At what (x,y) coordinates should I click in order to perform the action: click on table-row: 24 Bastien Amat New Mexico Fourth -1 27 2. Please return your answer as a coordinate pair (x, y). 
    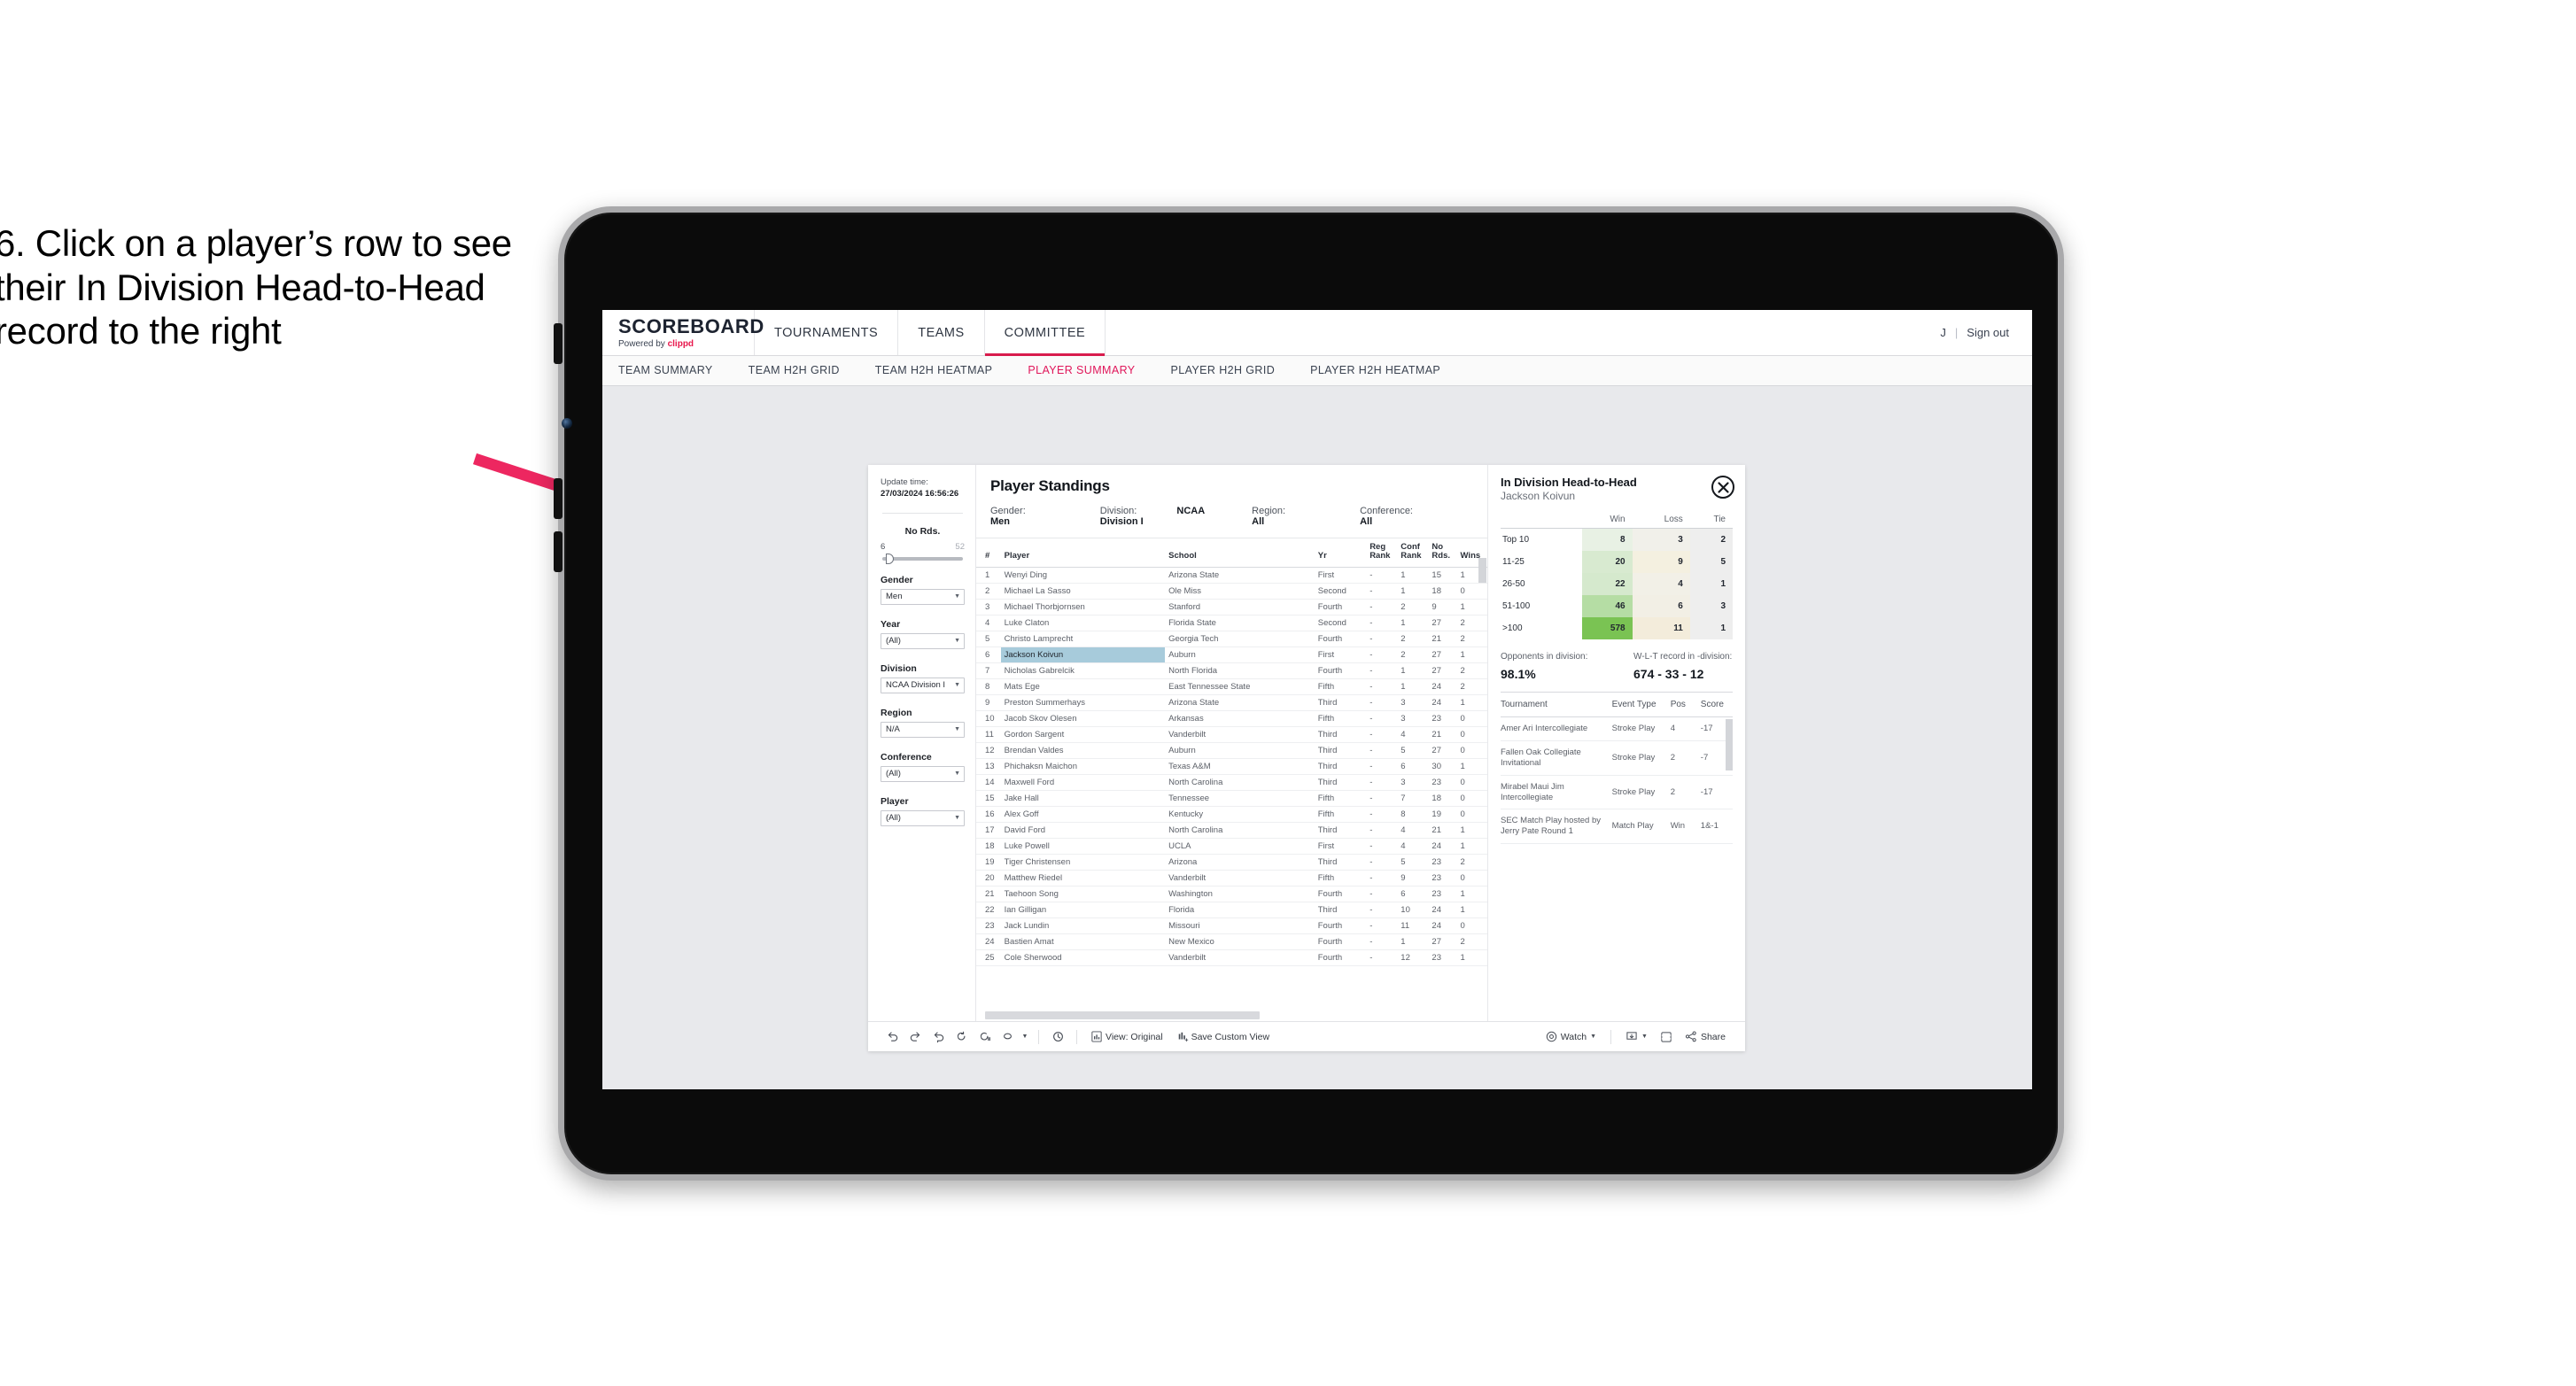
    Looking at the image, I should click on (1231, 942).